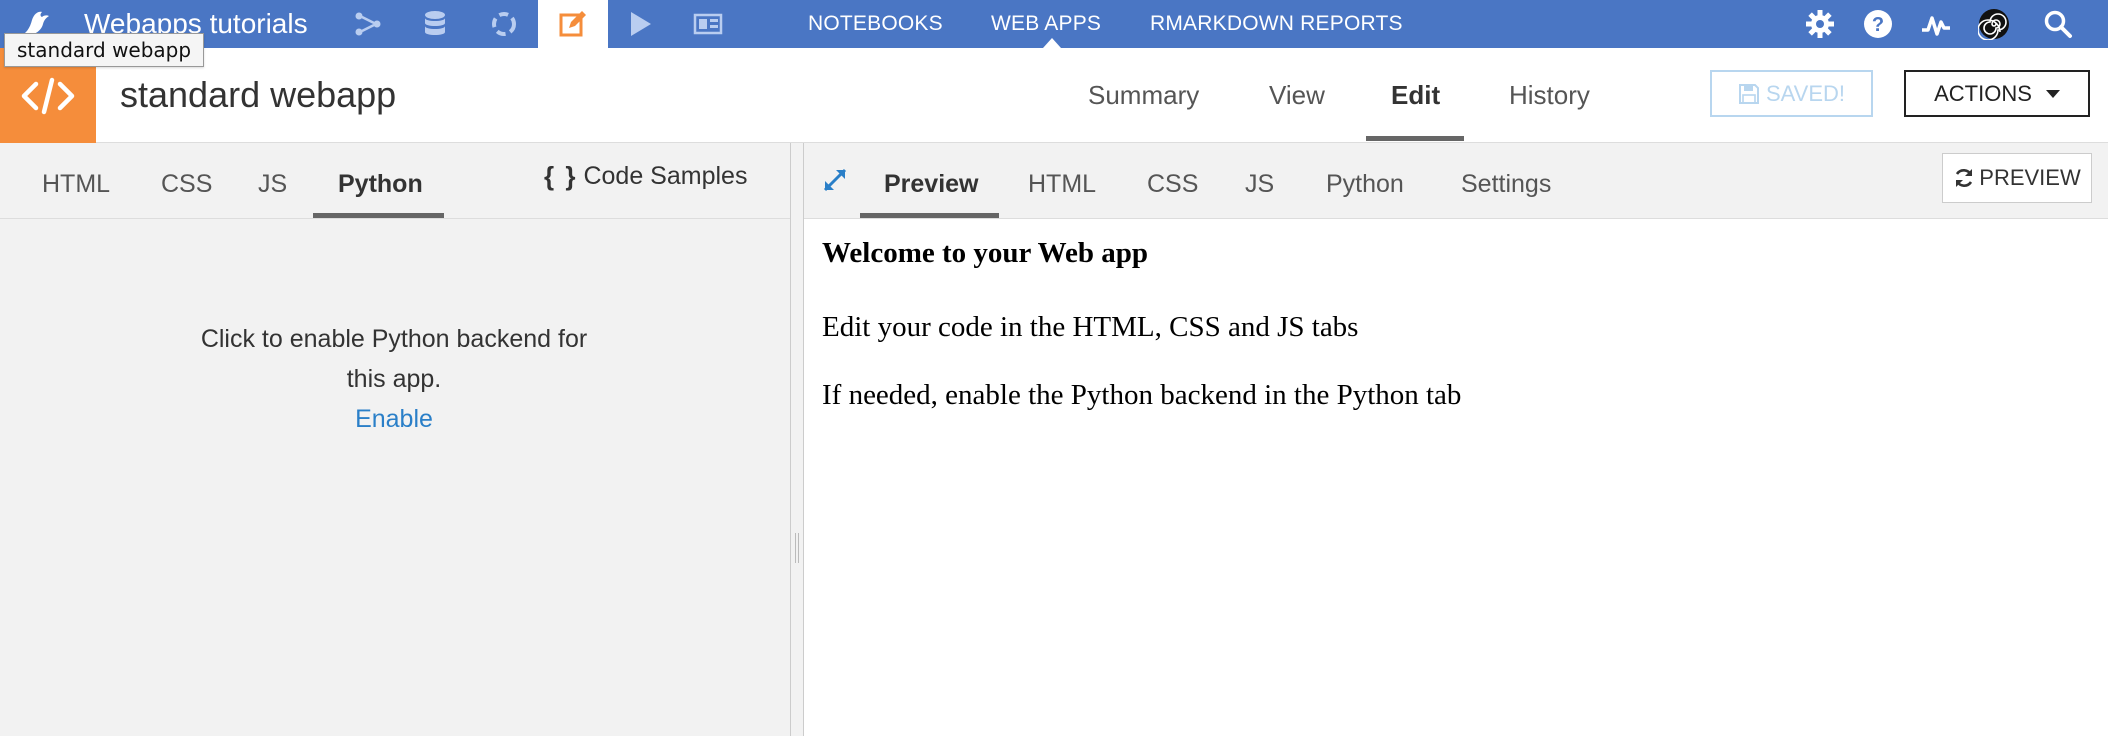 The image size is (2108, 736). I want to click on preview-tab-settings: Settings, so click(1506, 181).